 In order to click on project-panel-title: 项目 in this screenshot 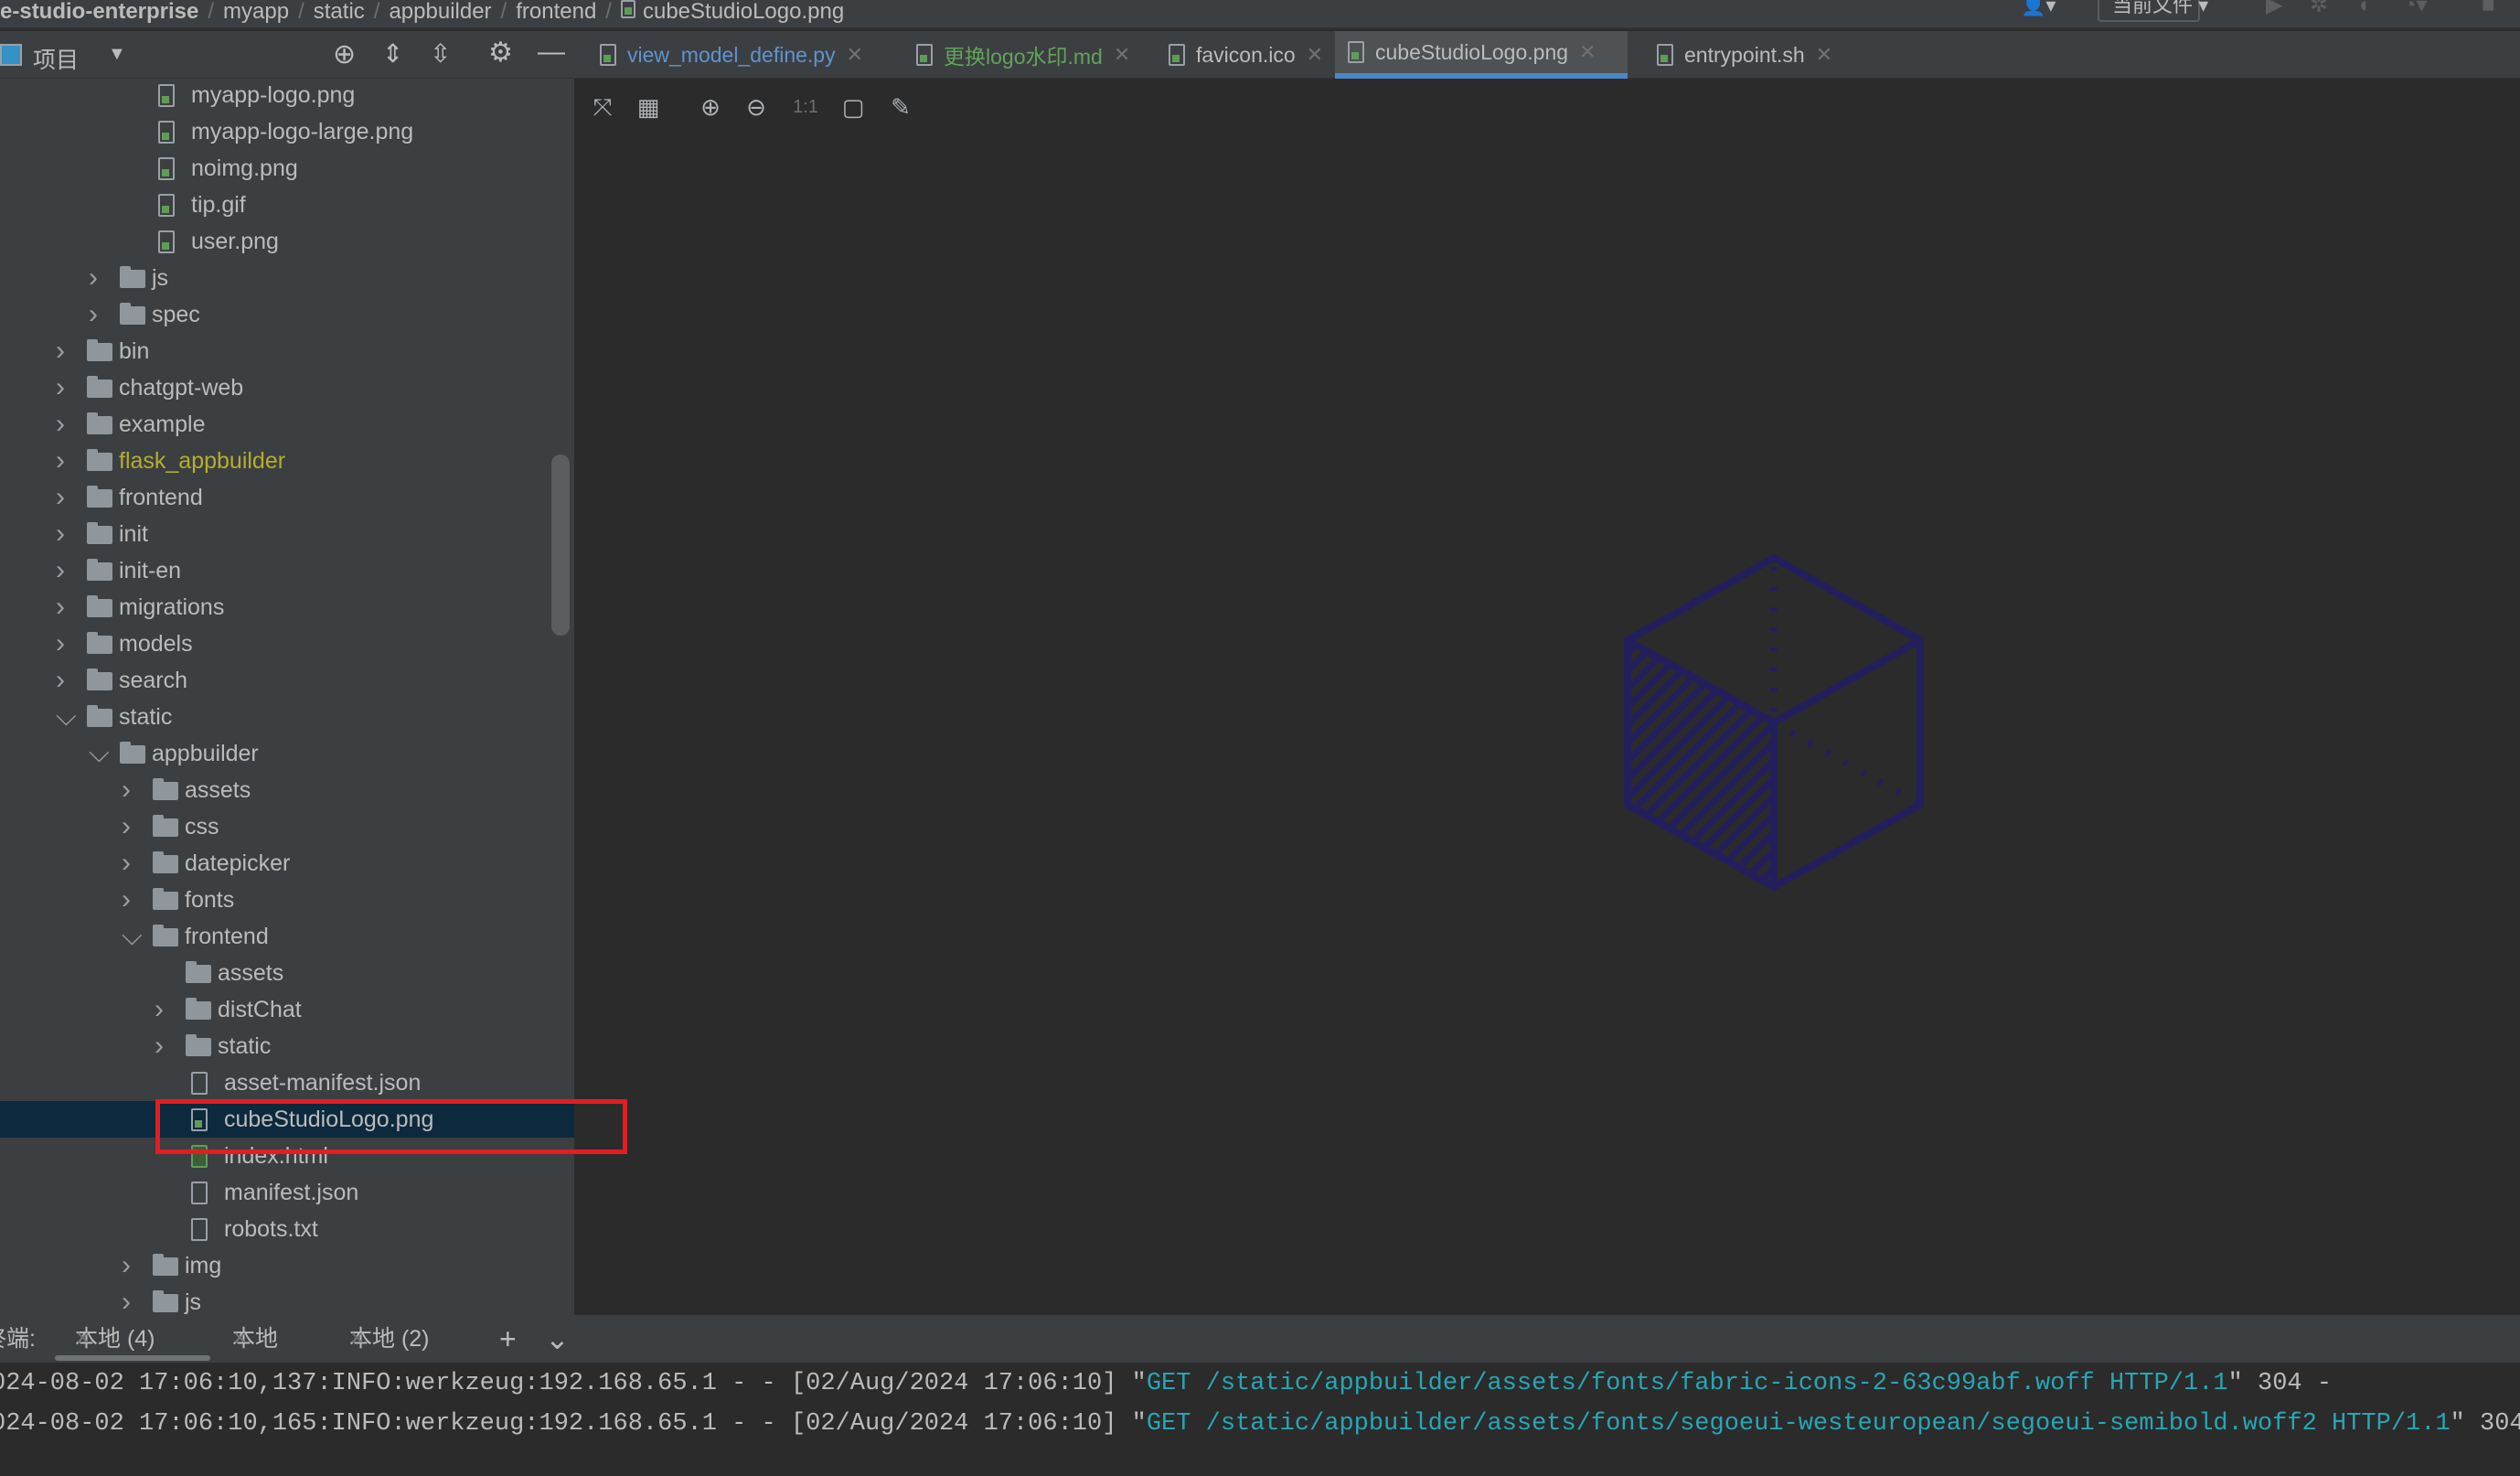, I will do `click(56, 58)`.